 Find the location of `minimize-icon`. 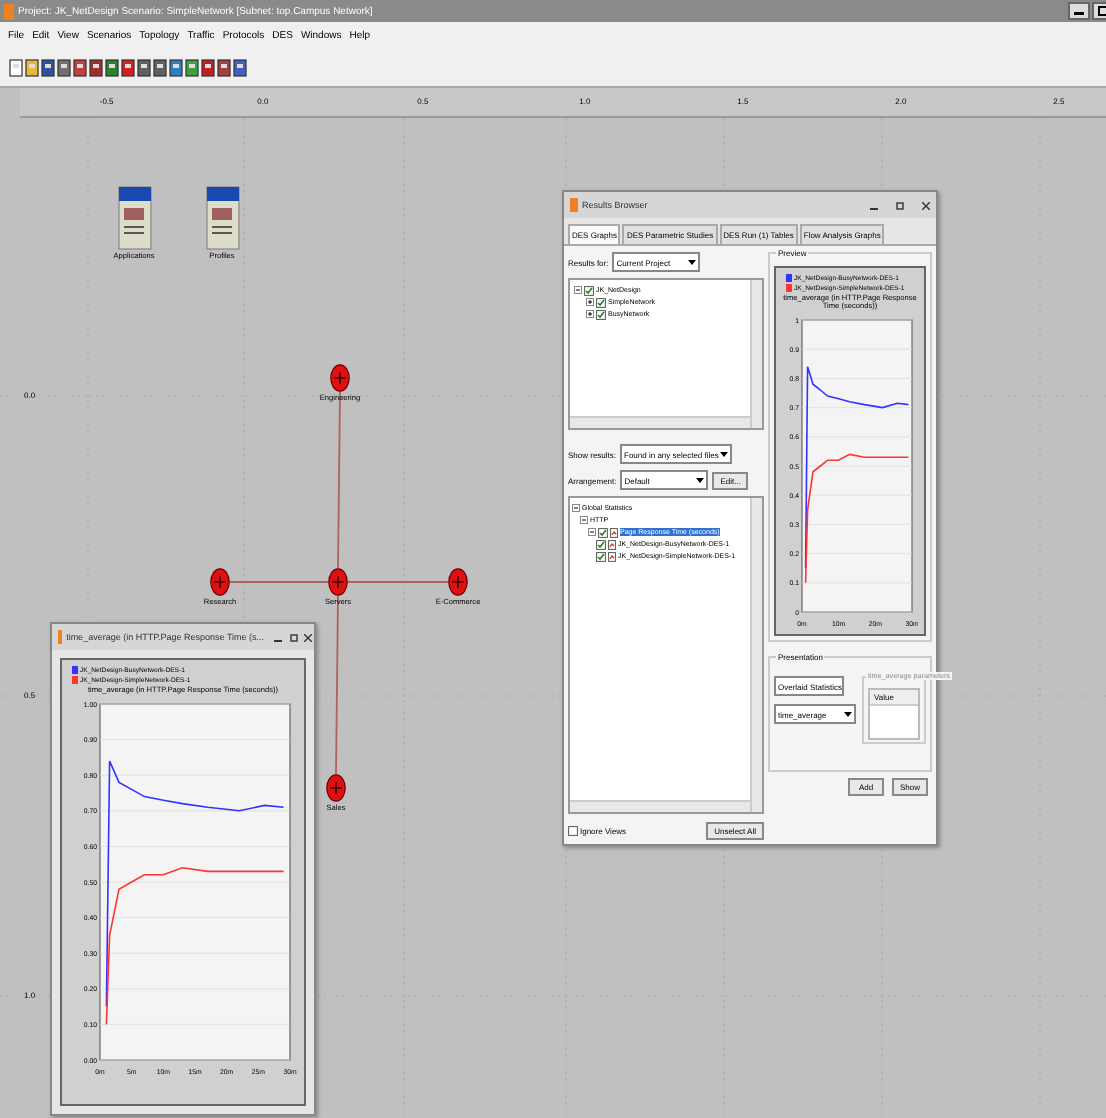

minimize-icon is located at coordinates (1079, 11).